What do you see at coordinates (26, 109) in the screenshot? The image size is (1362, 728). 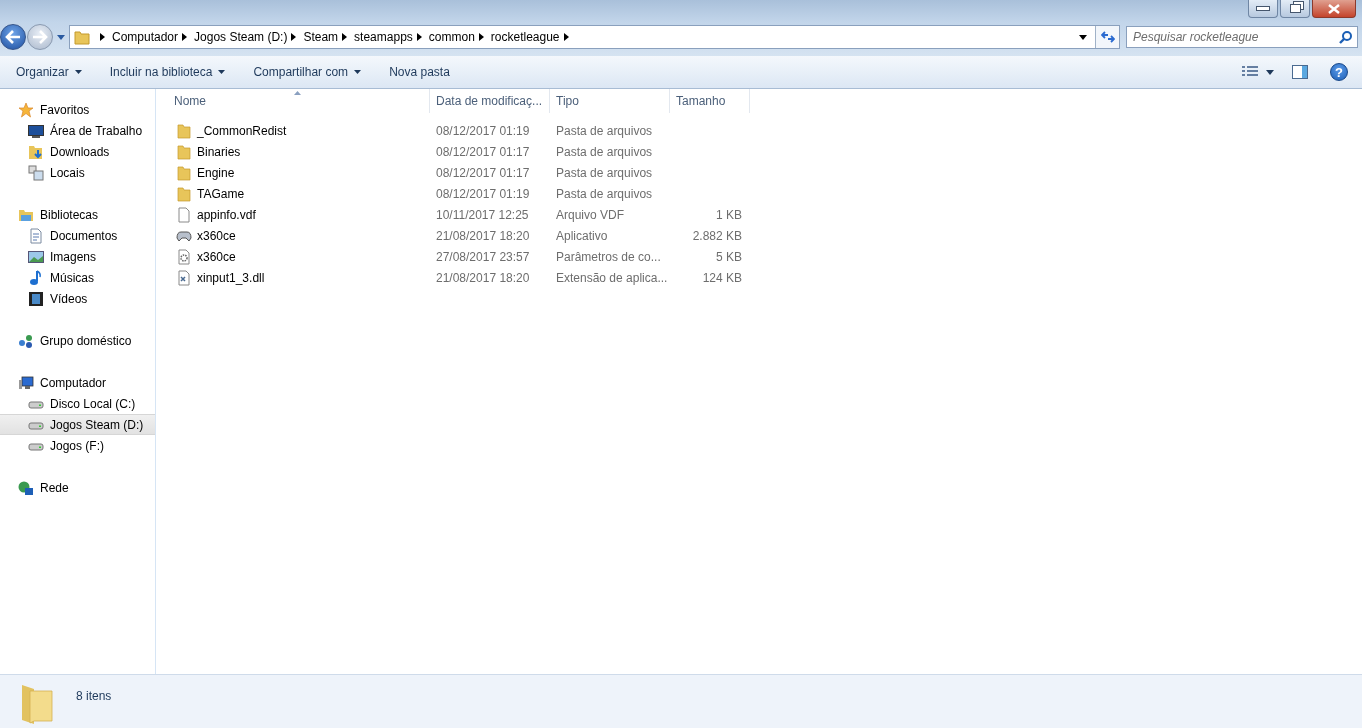 I see `star-icon` at bounding box center [26, 109].